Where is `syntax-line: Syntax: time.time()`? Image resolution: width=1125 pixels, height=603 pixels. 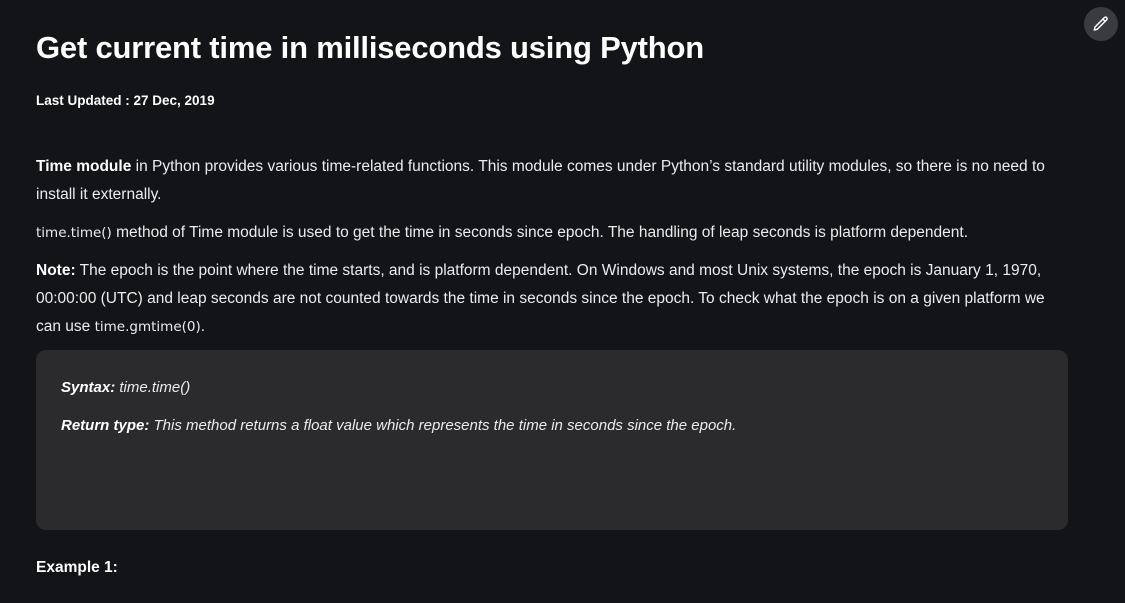 syntax-line: Syntax: time.time() is located at coordinates (125, 387).